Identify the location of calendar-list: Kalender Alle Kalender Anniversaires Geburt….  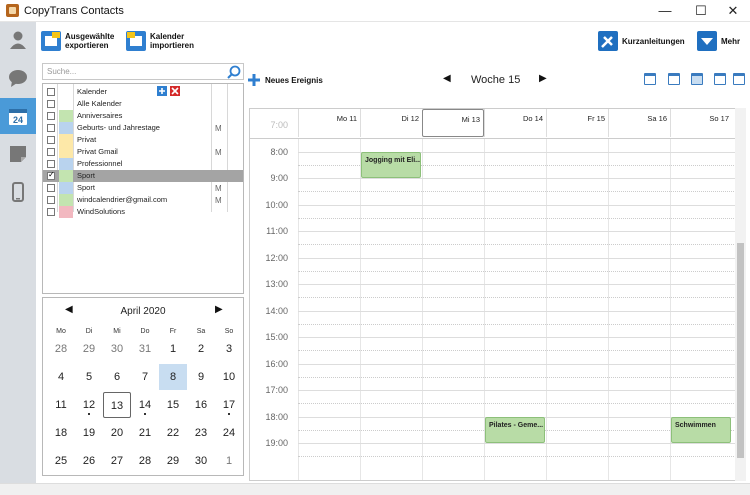
(143, 188).